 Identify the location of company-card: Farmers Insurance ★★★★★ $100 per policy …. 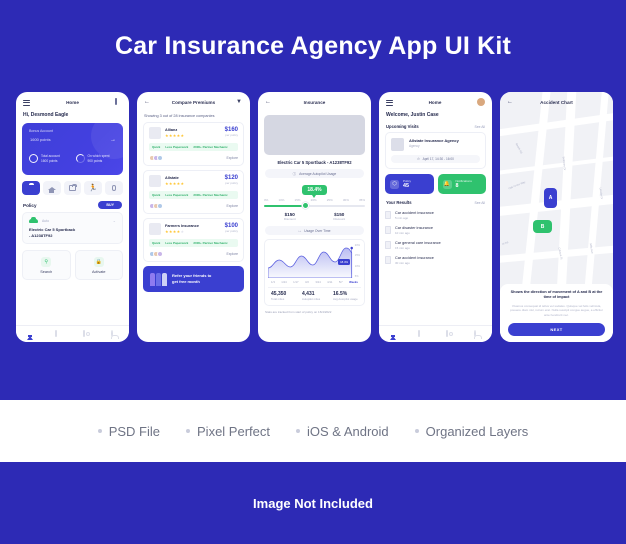
(193, 240).